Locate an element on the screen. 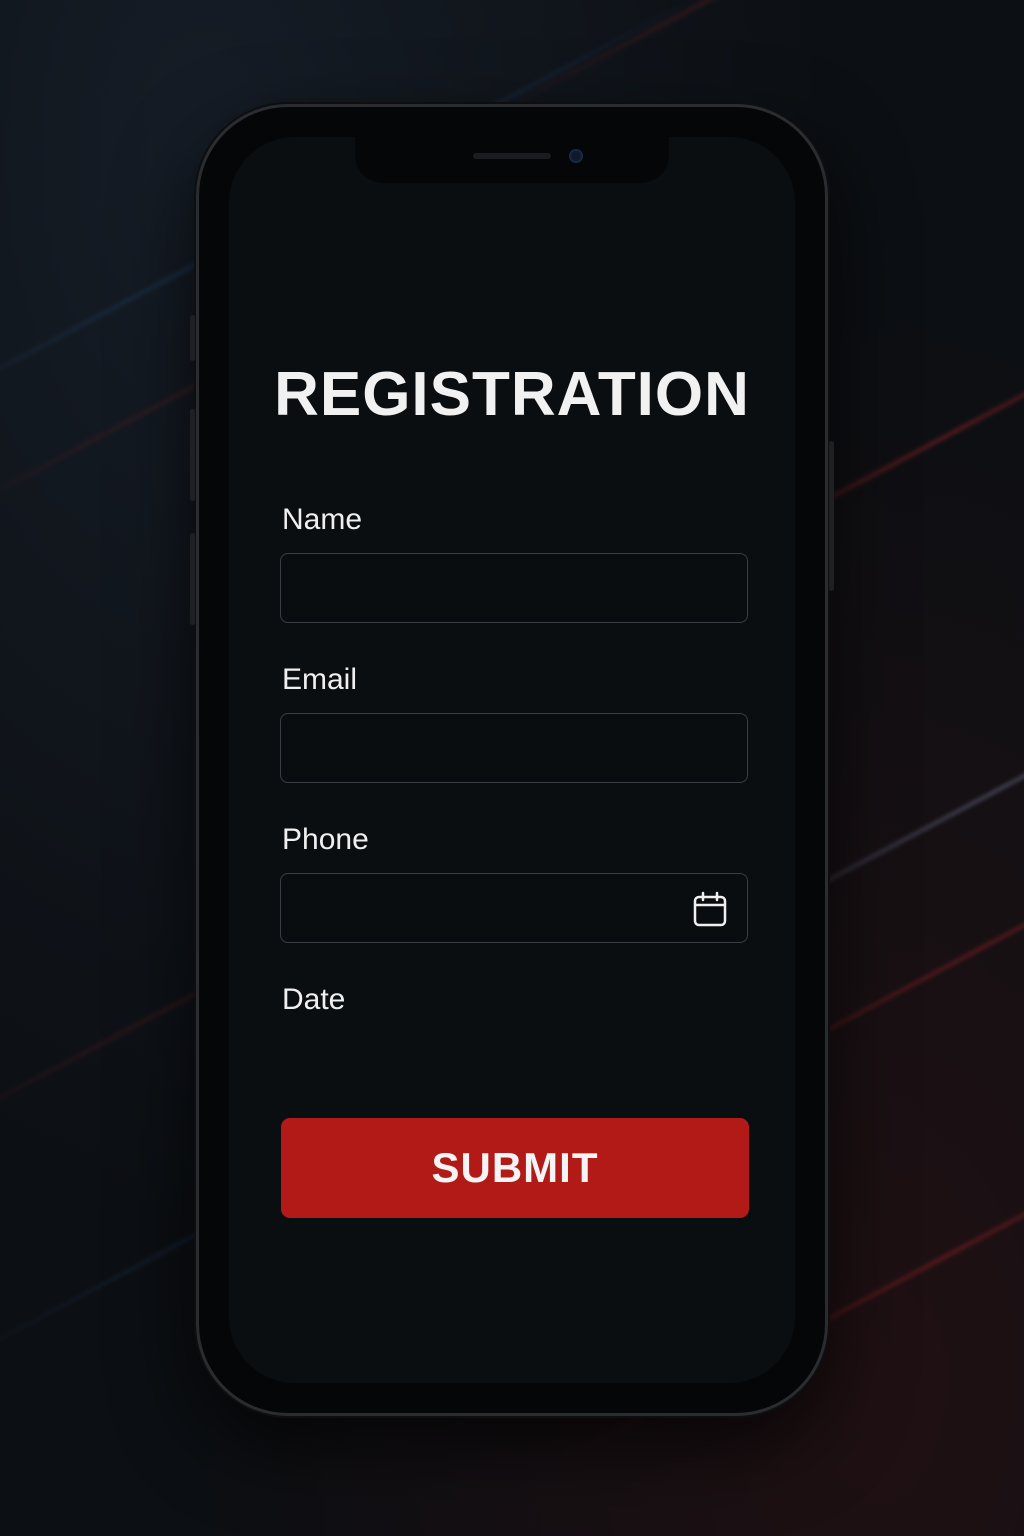  speaker-grille is located at coordinates (512, 156).